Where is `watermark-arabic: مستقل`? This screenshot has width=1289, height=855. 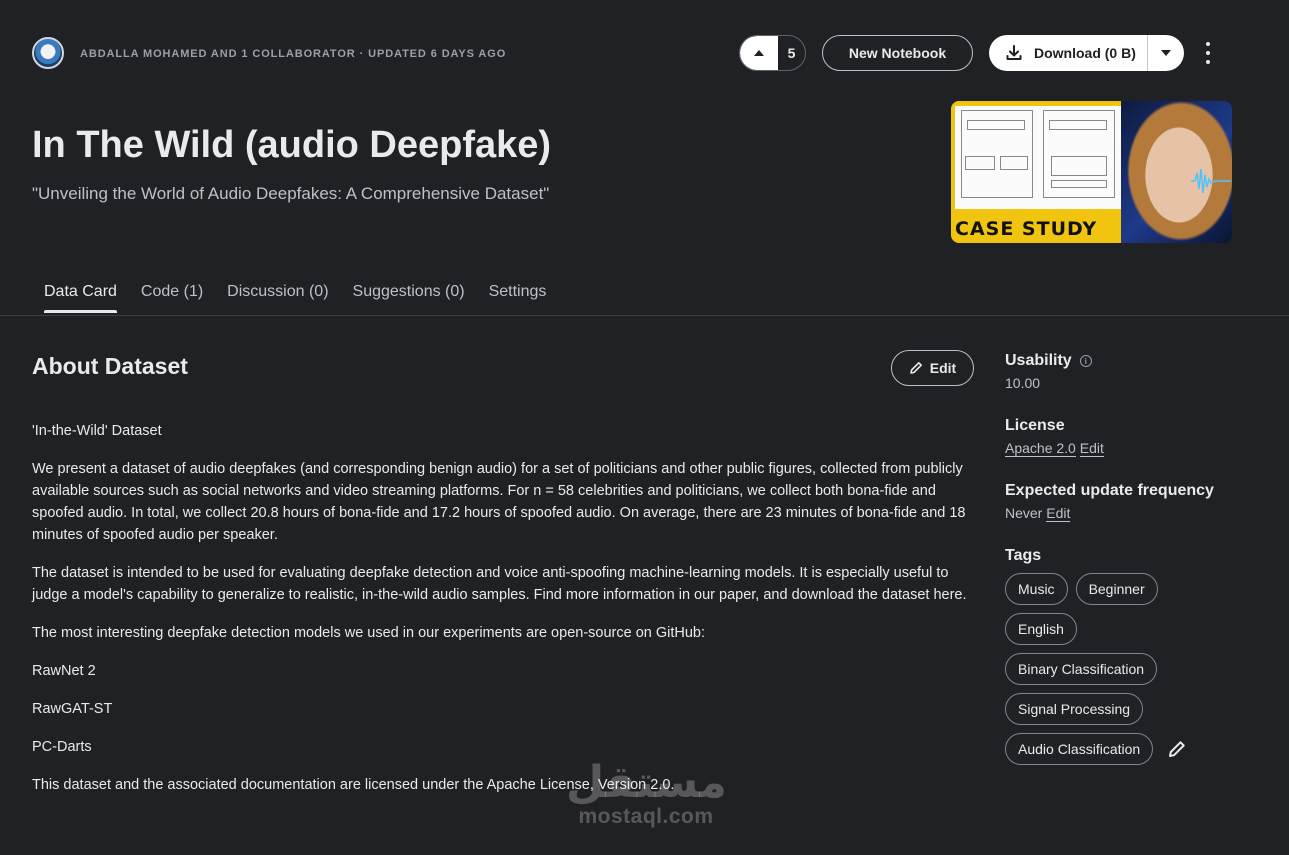
watermark-arabic: مستقل is located at coordinates (646, 782).